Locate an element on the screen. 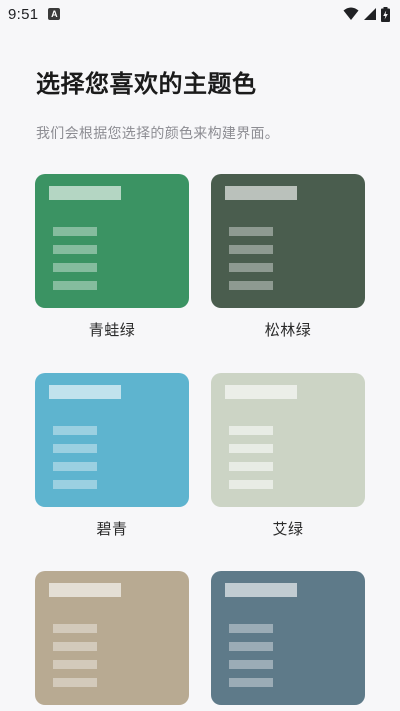 The image size is (400, 711). theme-option-khaki is located at coordinates (112, 638).